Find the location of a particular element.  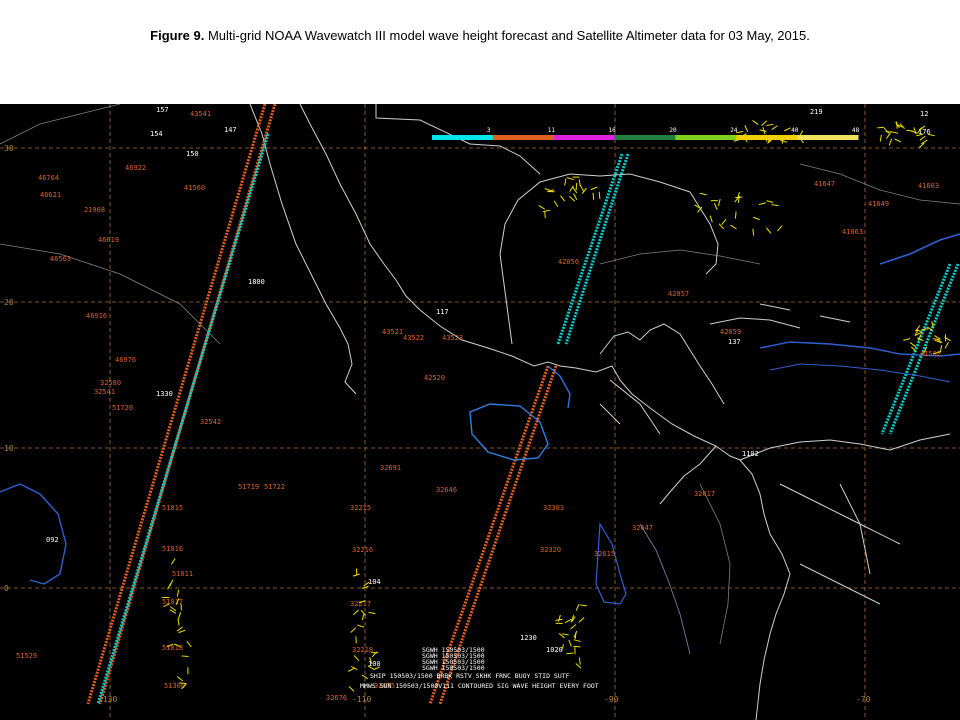

station-id: 46621 is located at coordinates (50, 195).